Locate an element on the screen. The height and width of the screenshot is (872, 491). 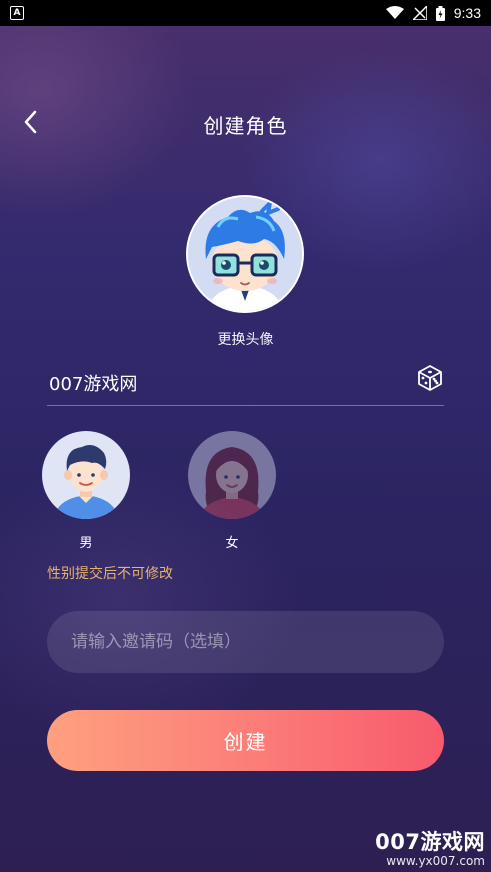
male-avatar is located at coordinates (86, 475).